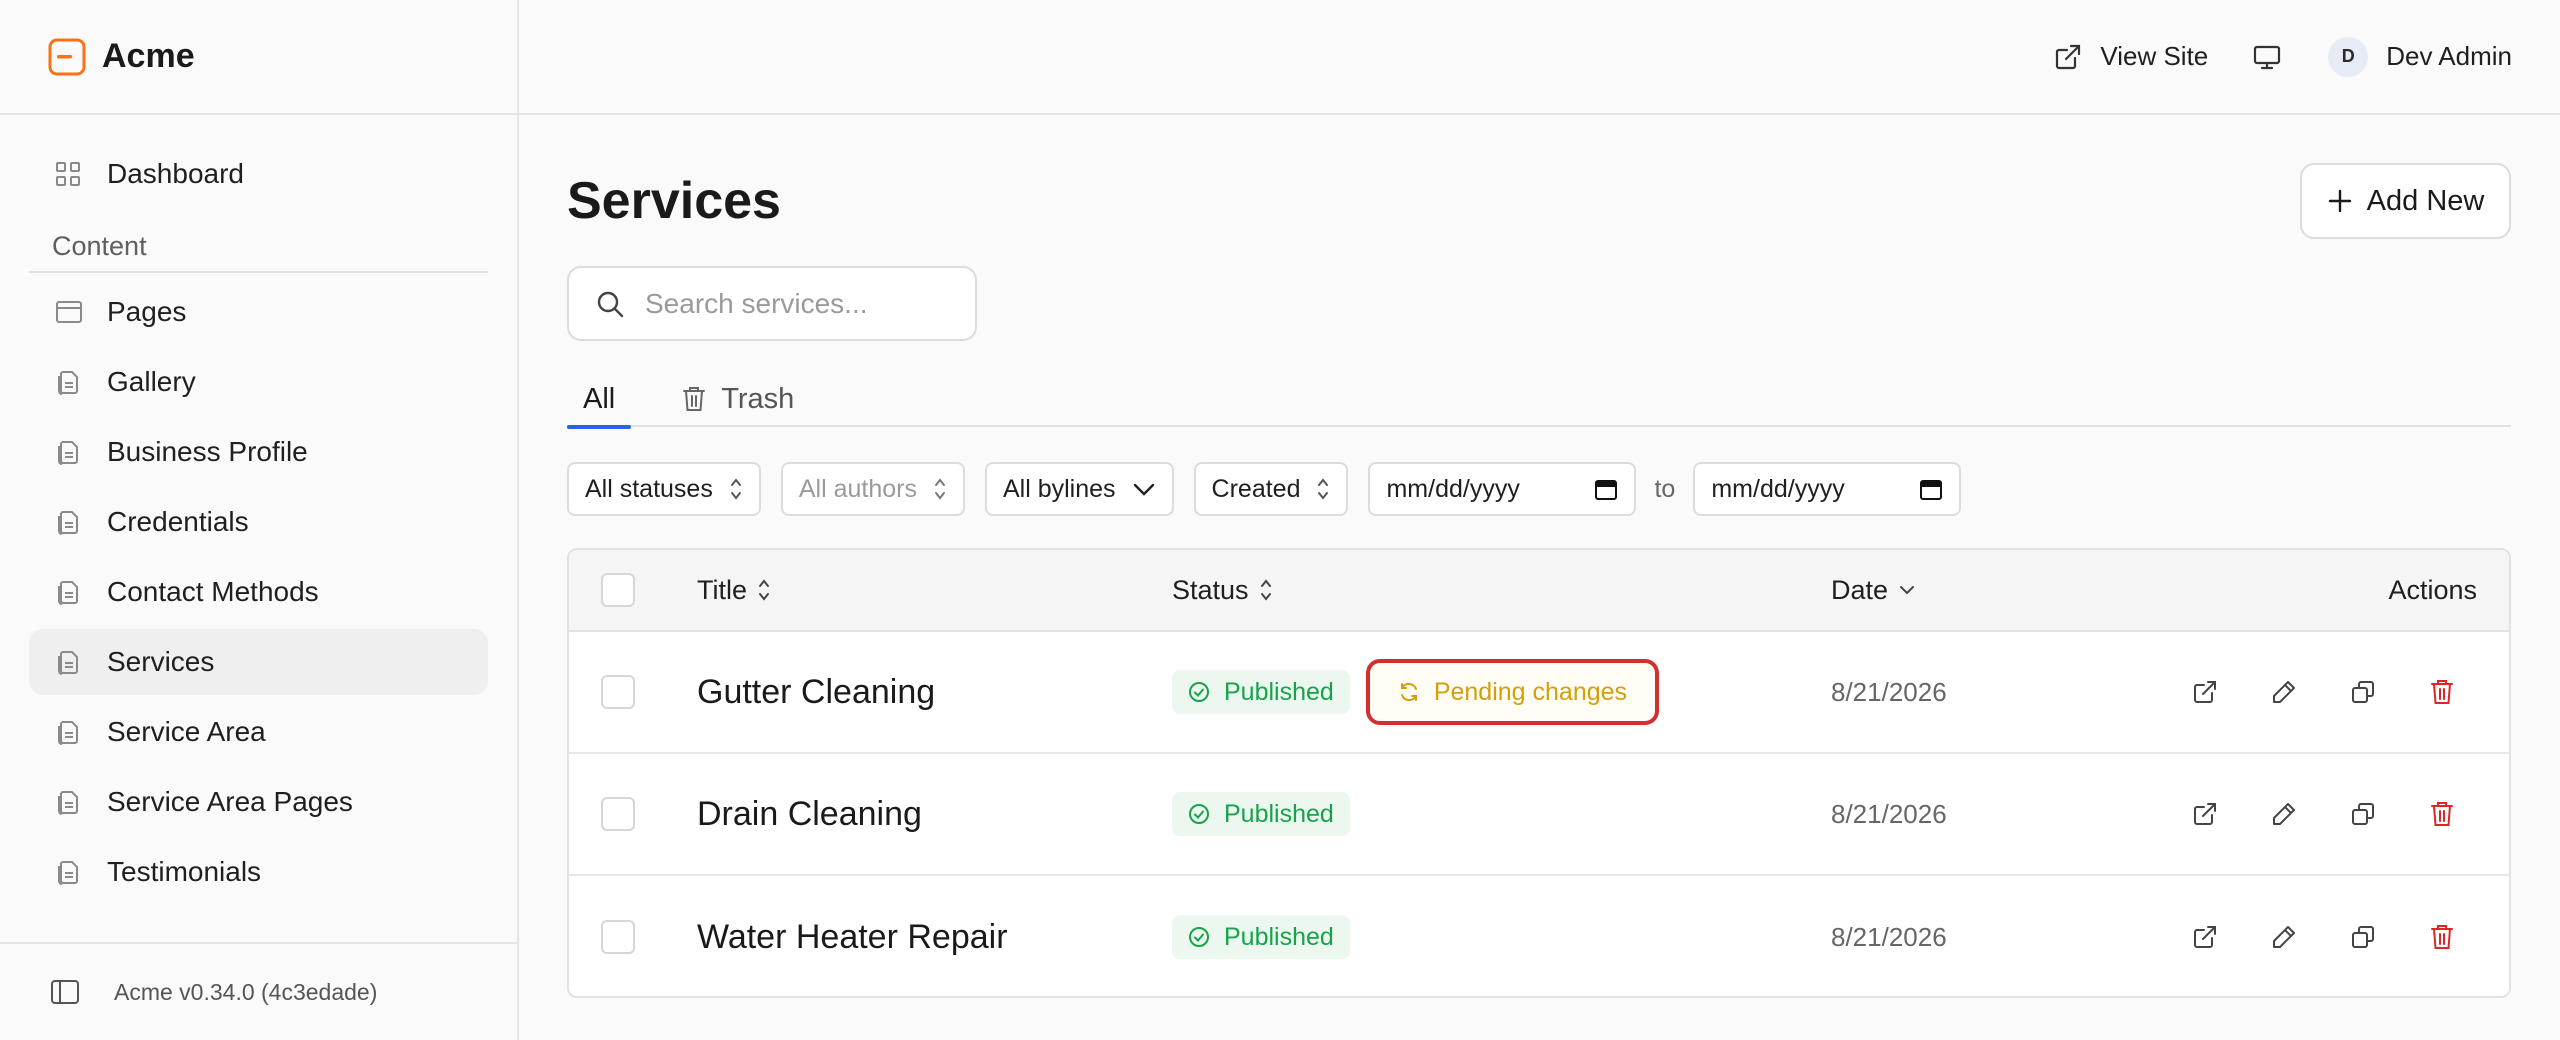 The width and height of the screenshot is (2560, 1040). Describe the element at coordinates (148, 56) in the screenshot. I see `brand-name: Acme` at that location.